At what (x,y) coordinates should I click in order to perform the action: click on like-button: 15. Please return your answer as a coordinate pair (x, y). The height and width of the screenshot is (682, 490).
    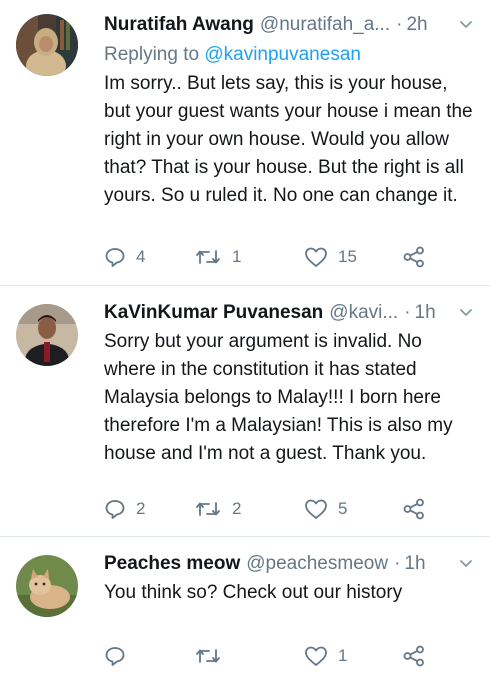
    Looking at the image, I should click on (353, 257).